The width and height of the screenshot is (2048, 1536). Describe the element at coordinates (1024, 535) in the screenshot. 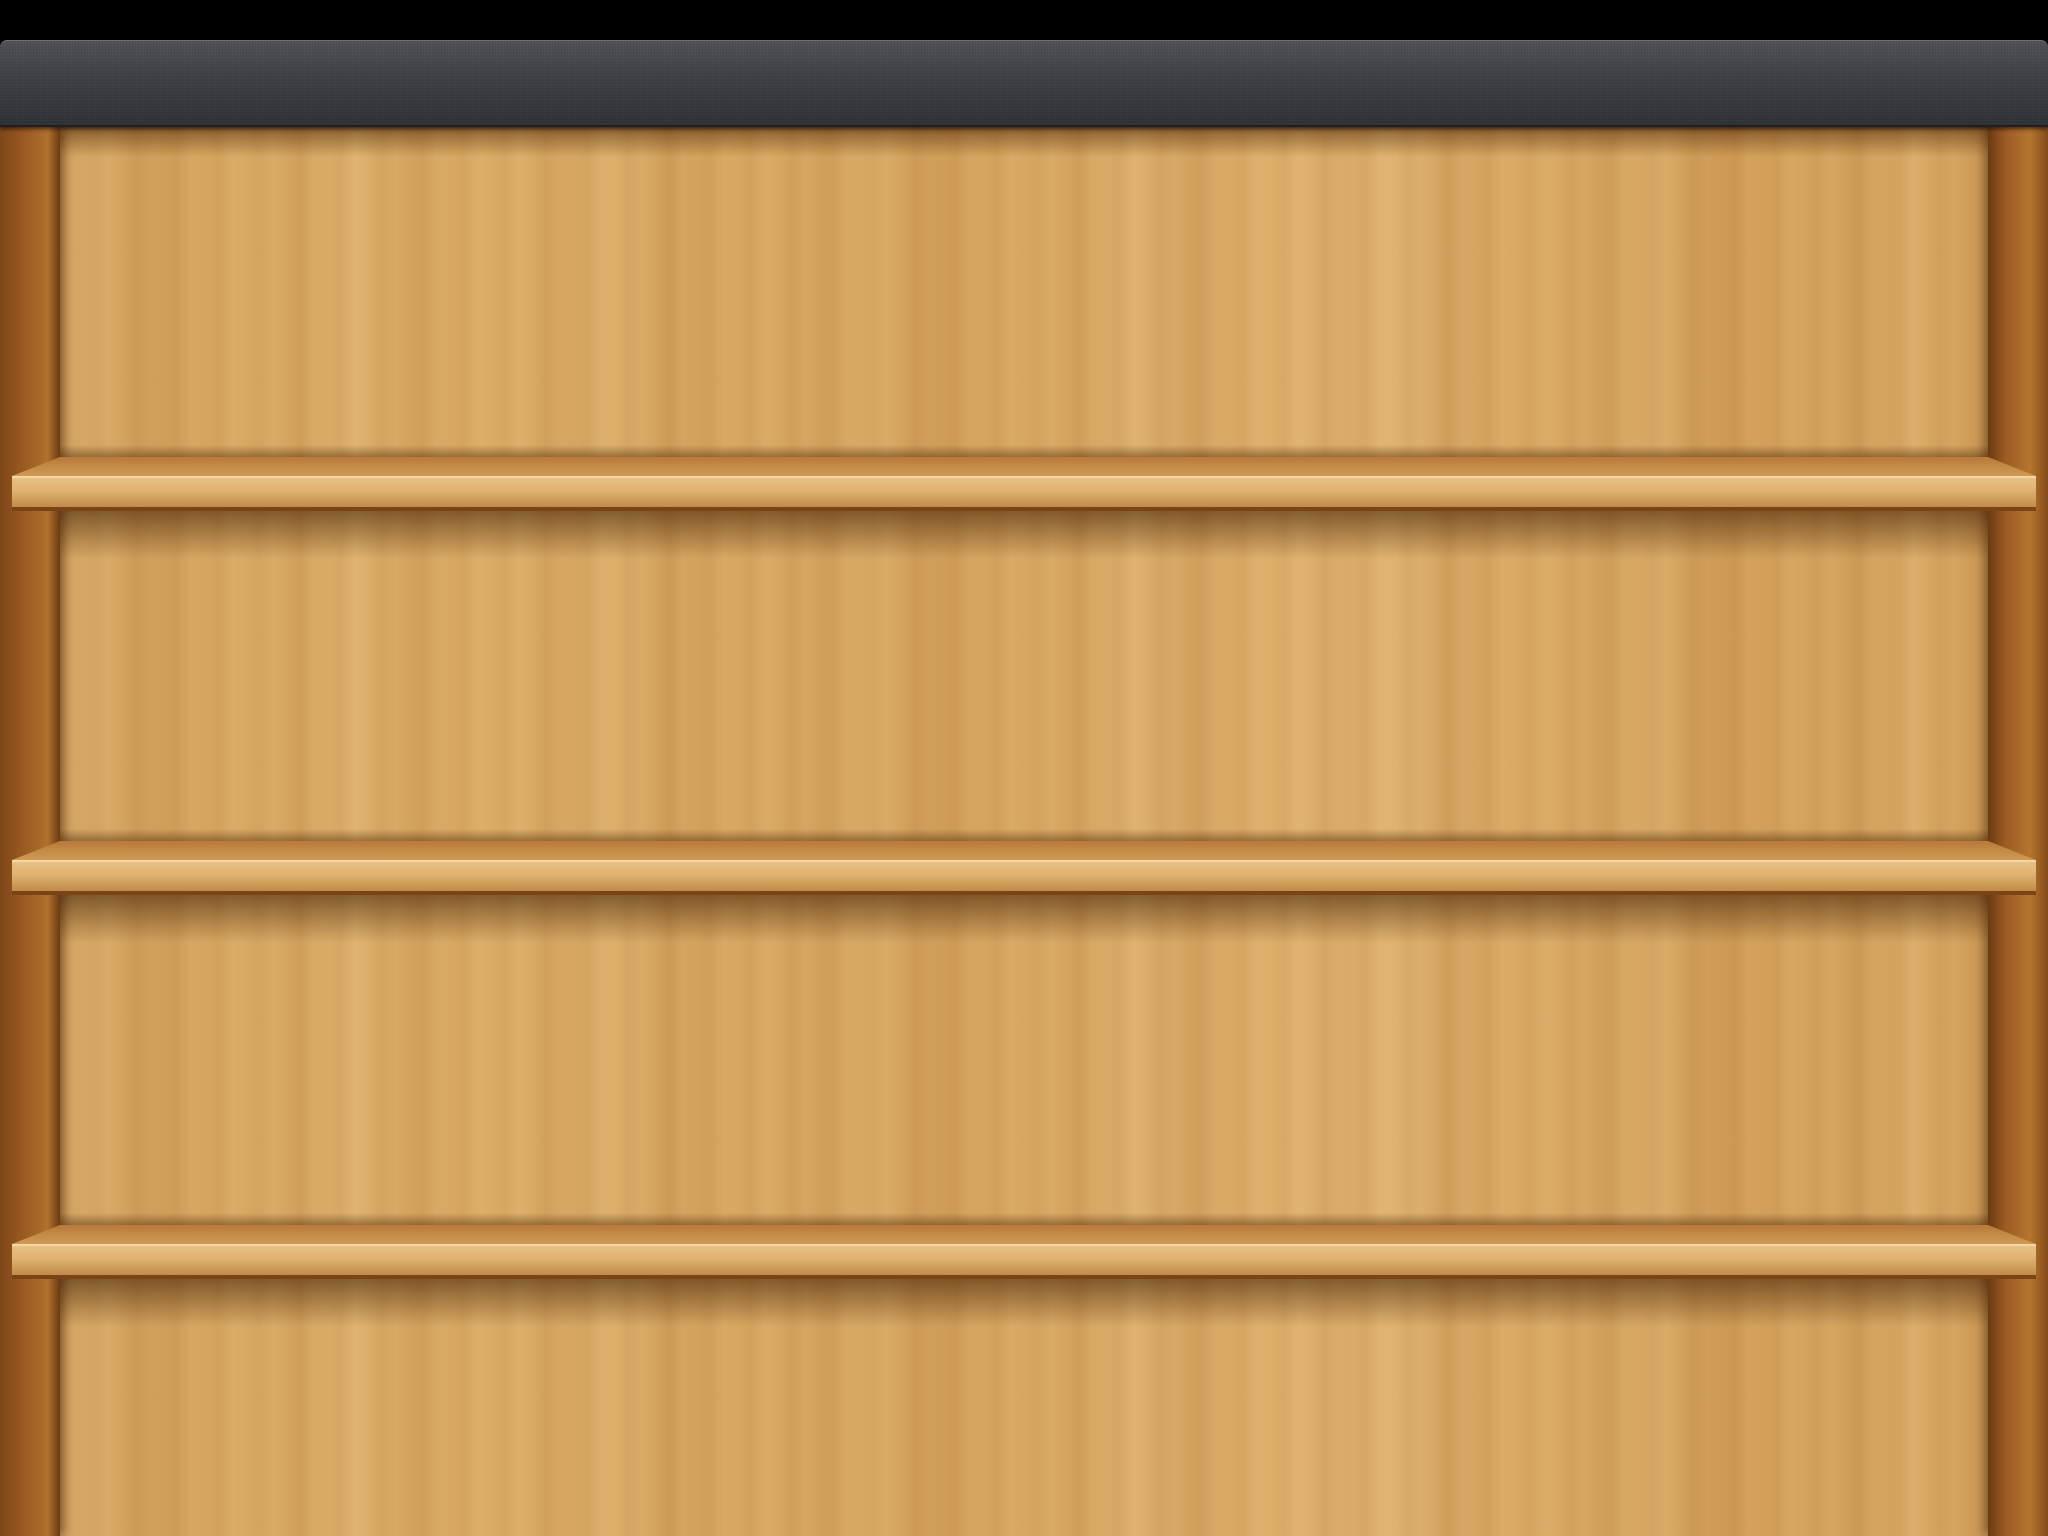

I see `shelf-1-drop-shadow` at that location.